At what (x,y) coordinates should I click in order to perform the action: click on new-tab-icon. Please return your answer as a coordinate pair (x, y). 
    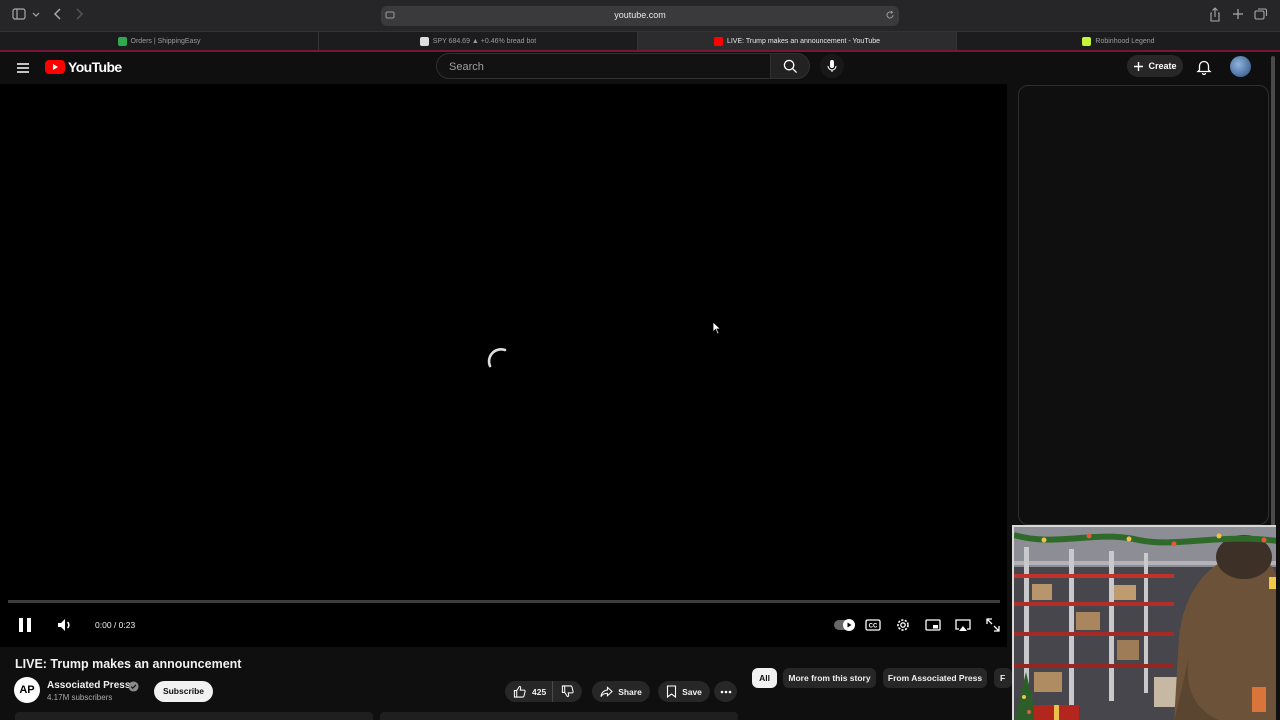
    Looking at the image, I should click on (1239, 15).